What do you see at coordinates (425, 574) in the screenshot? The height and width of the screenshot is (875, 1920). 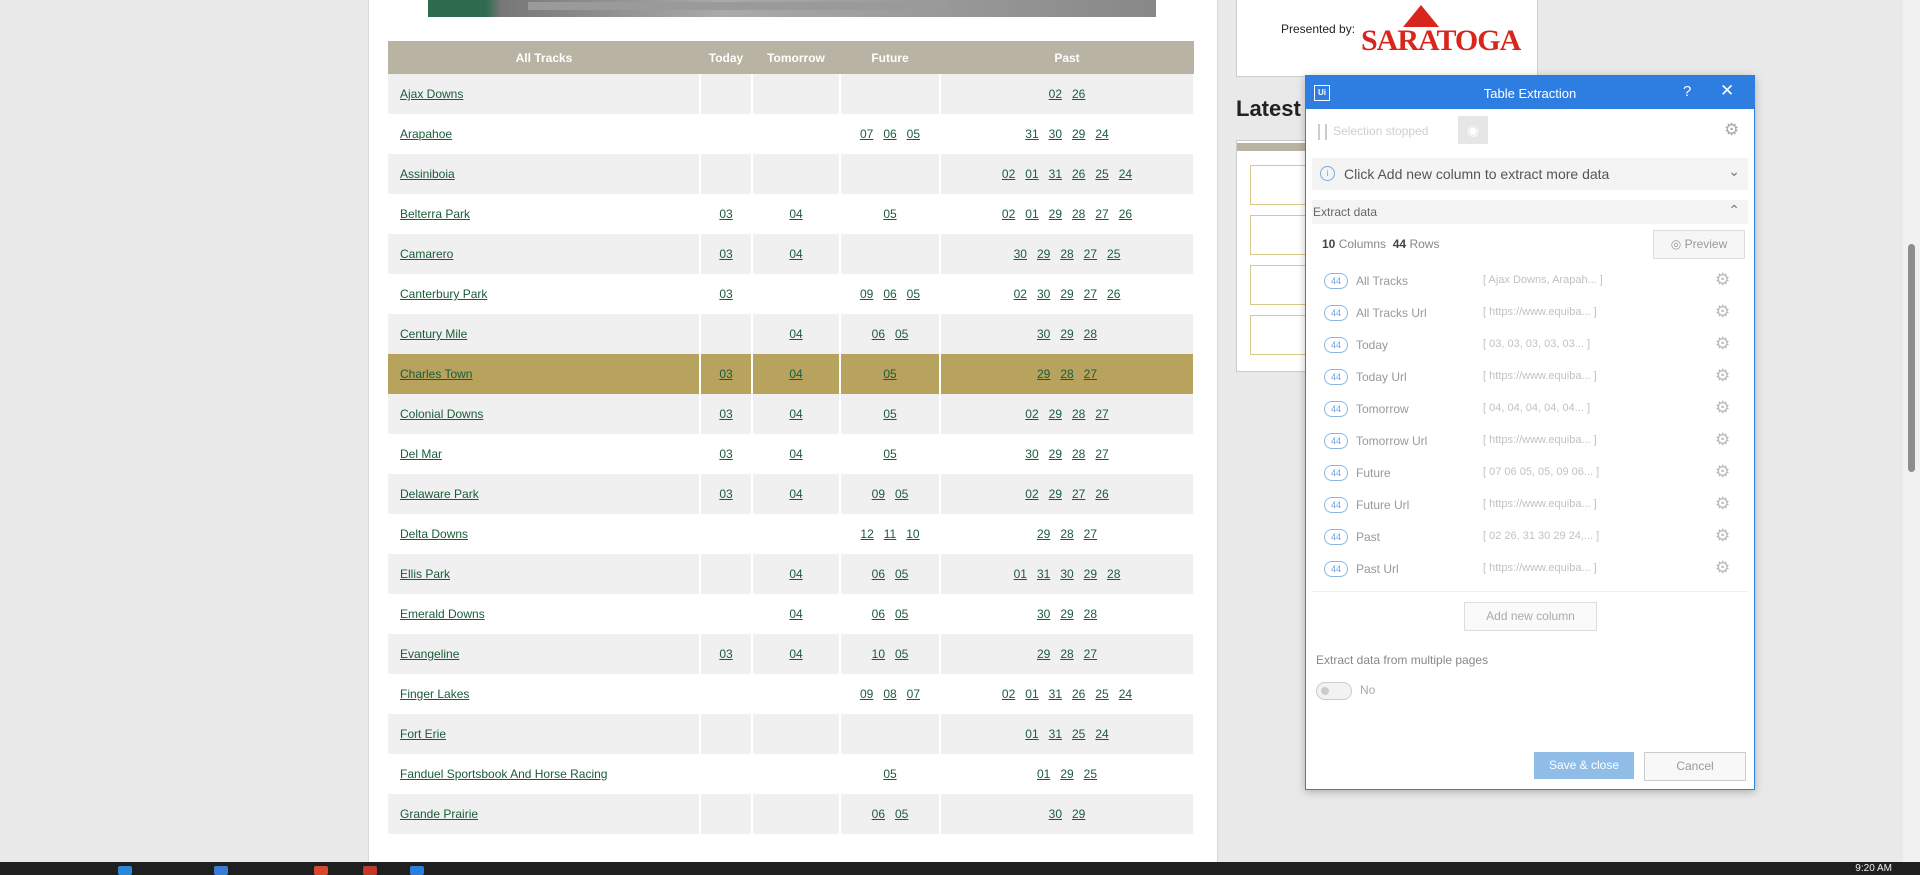 I see `track-link: Ellis Park` at bounding box center [425, 574].